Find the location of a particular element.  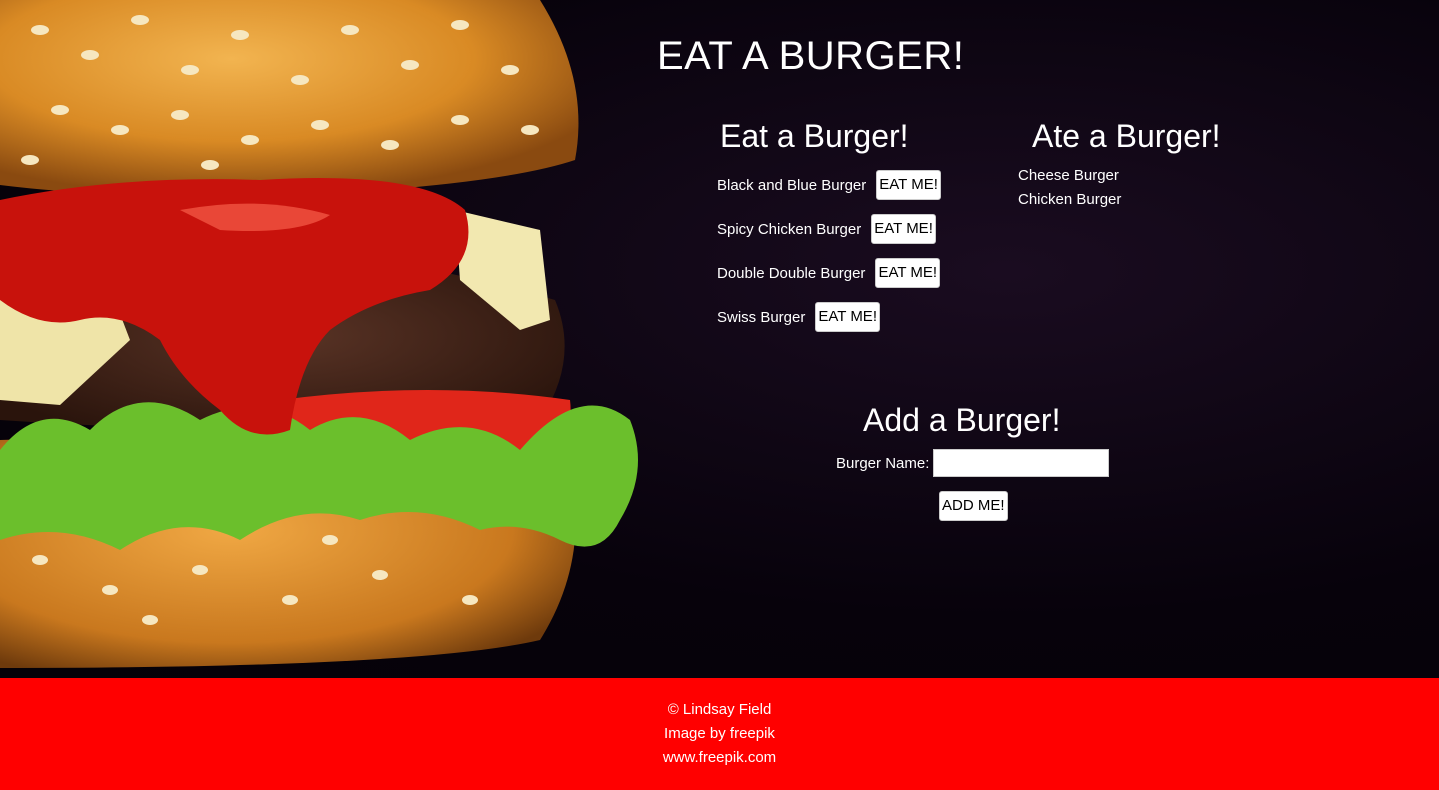

eat-section-heading: Eat a Burger! is located at coordinates (814, 136).